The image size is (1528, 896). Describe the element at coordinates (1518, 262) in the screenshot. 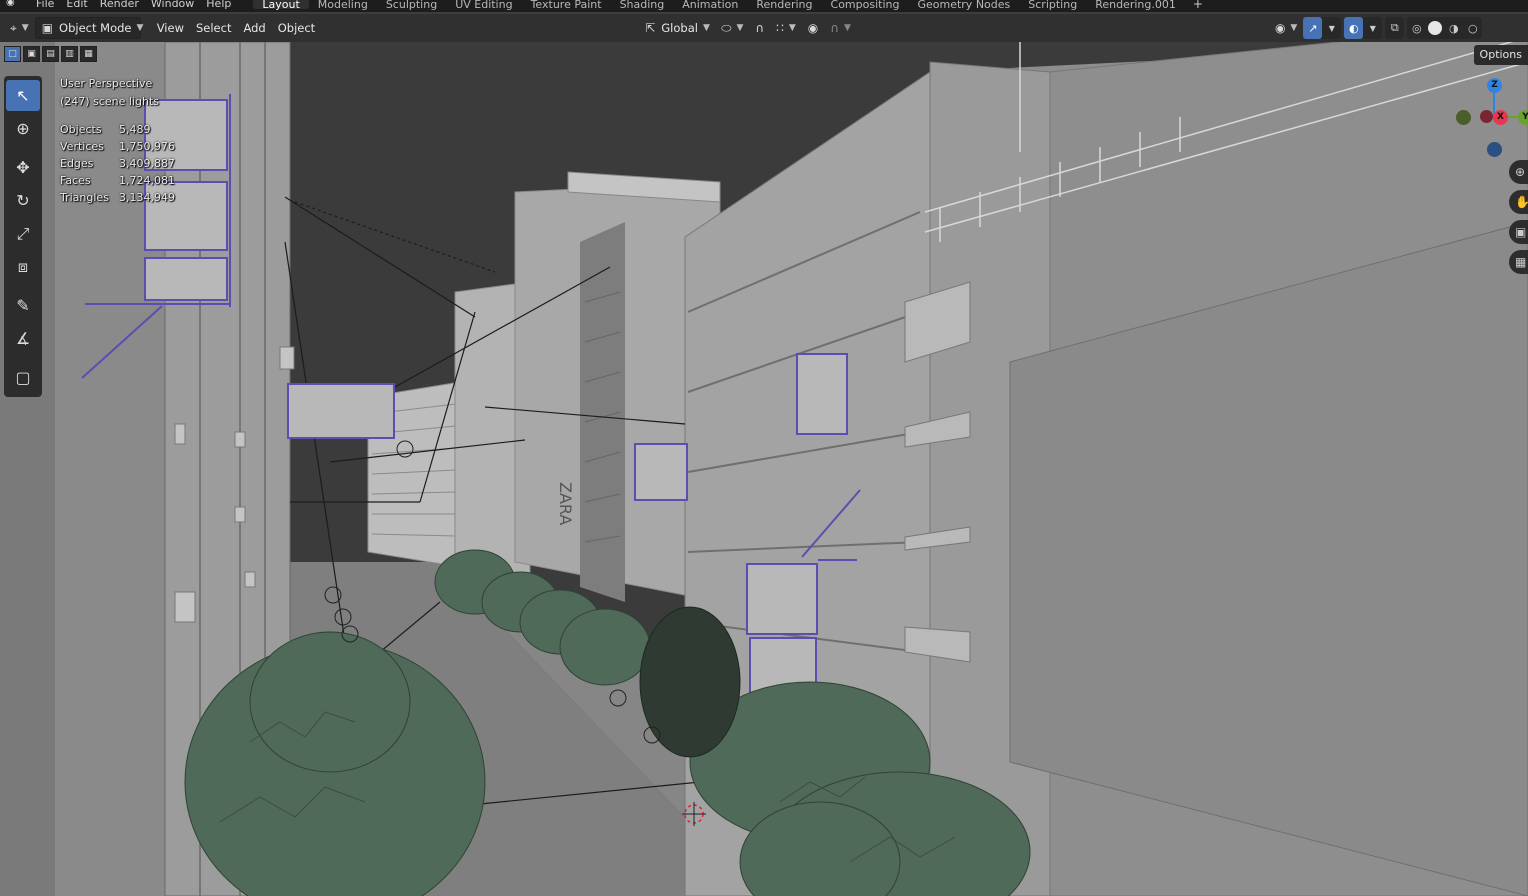

I see `ortho-grid-icon: ▦` at that location.